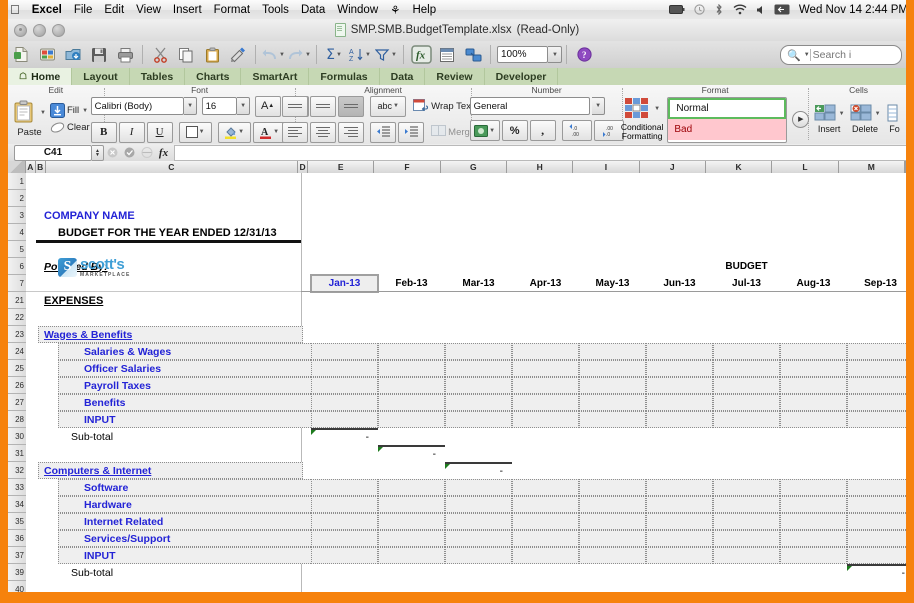  Describe the element at coordinates (158, 76) in the screenshot. I see `tab-tables: Tables` at that location.